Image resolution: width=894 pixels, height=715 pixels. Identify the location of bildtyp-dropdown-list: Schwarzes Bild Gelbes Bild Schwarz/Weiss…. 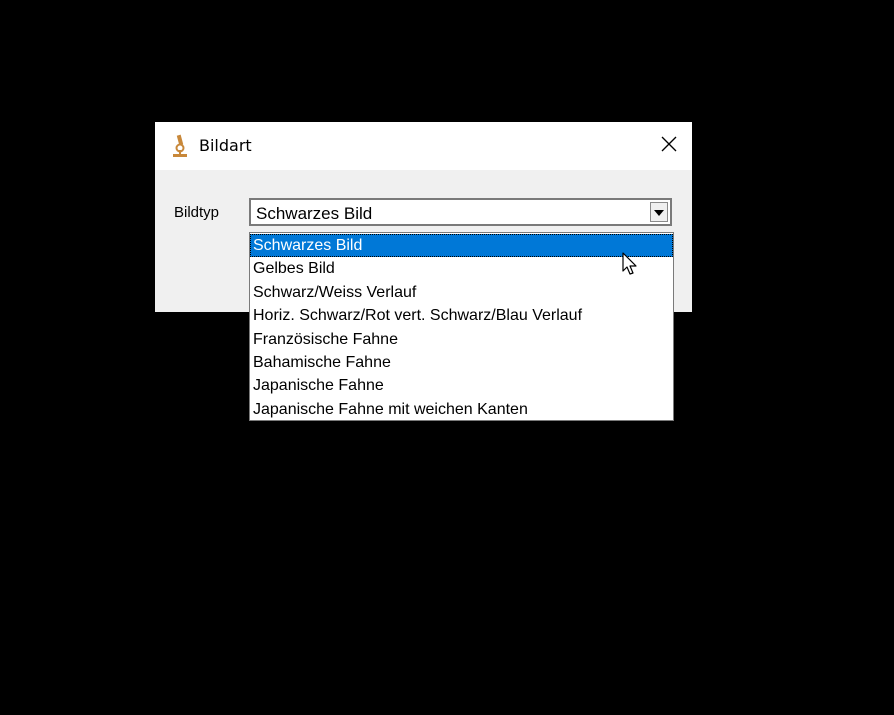
(461, 326).